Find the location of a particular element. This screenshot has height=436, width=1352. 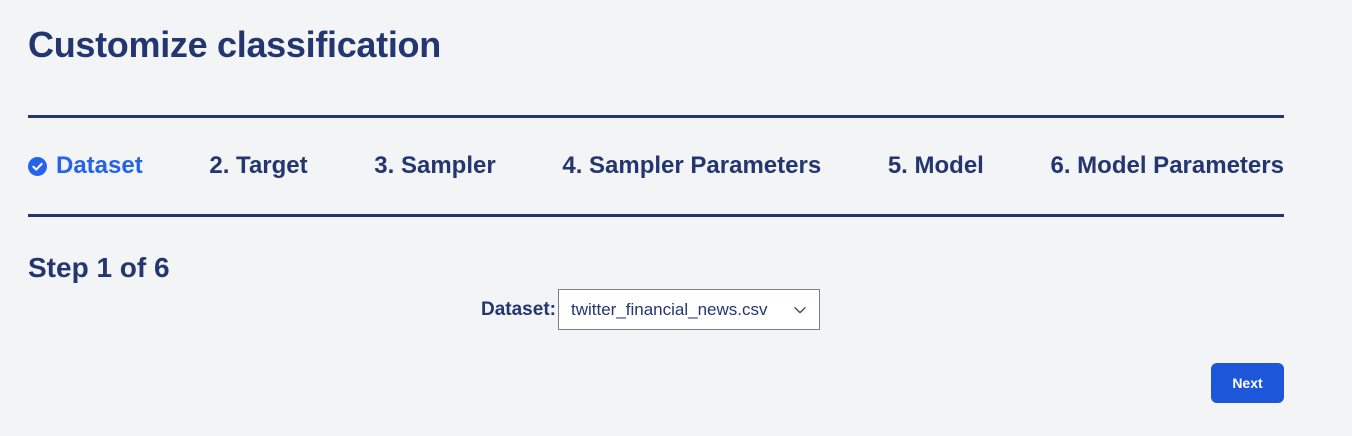

page-title: Customize classification is located at coordinates (234, 44).